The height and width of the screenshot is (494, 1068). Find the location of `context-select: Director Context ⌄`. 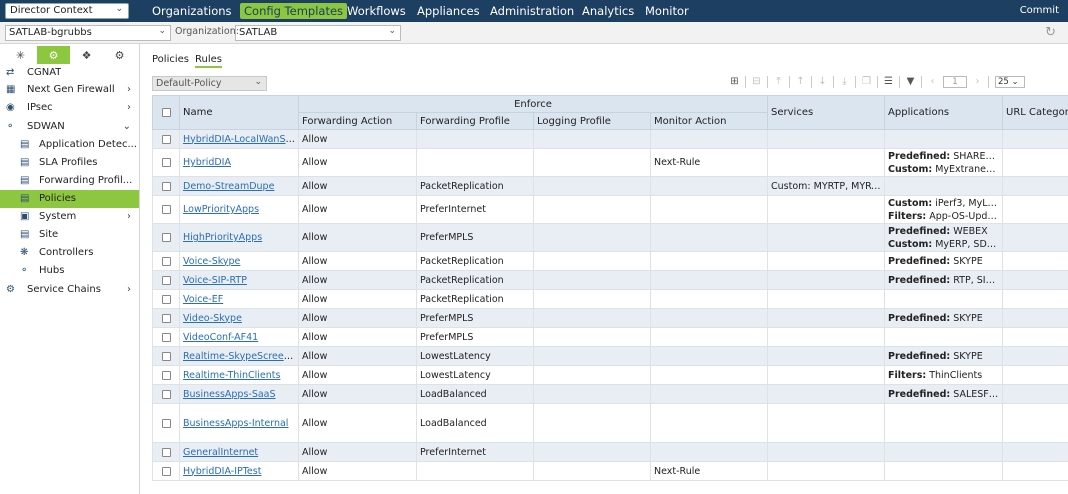

context-select: Director Context ⌄ is located at coordinates (67, 11).